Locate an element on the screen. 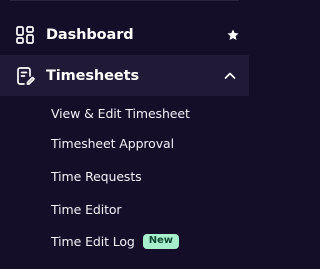  chevron-up-icon is located at coordinates (230, 76).